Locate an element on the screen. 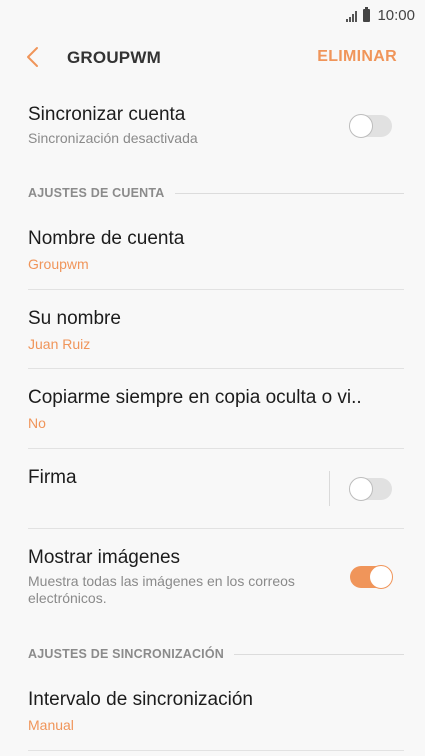  your-name-title: Su nombre is located at coordinates (74, 318).